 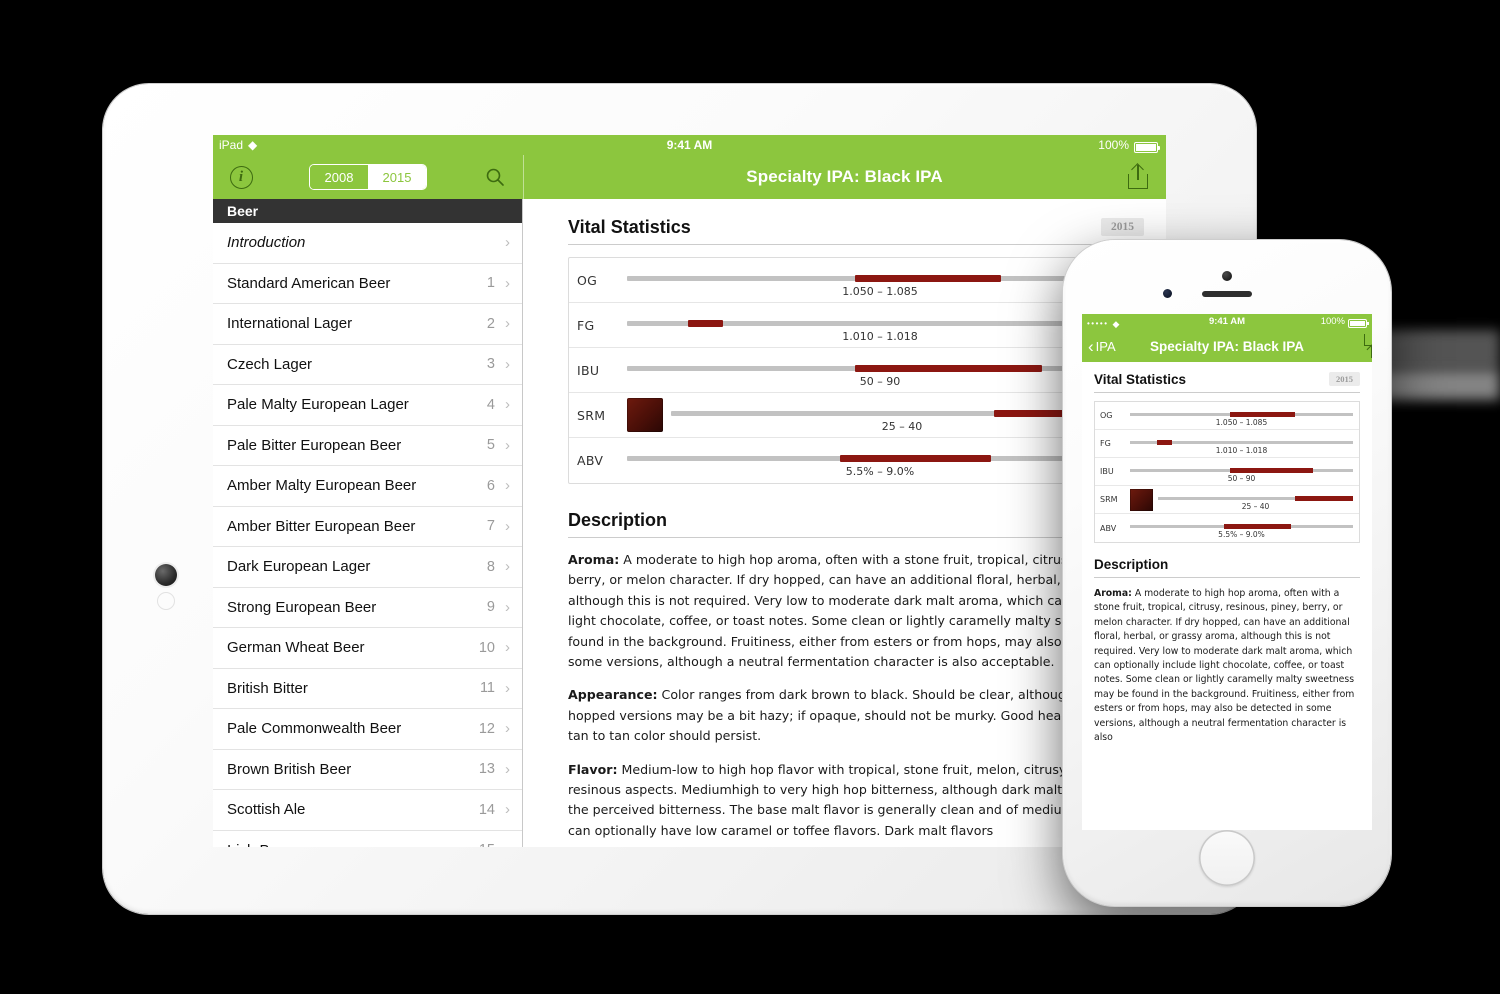 I want to click on list-item: Irish Beer15 ›, so click(x=367, y=838).